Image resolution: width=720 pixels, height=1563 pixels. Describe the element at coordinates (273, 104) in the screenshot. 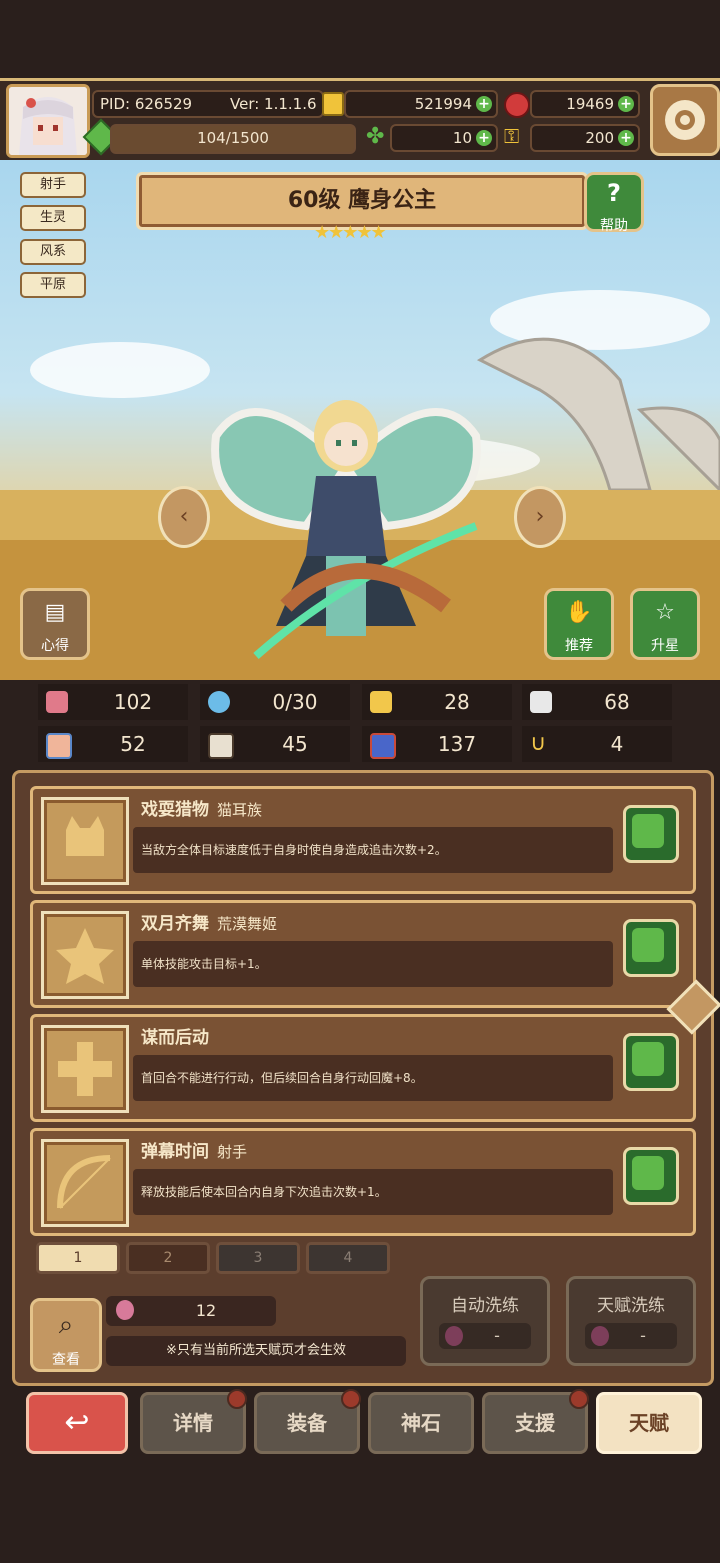

I see `version-label: Ver: 1.1.1.6` at that location.